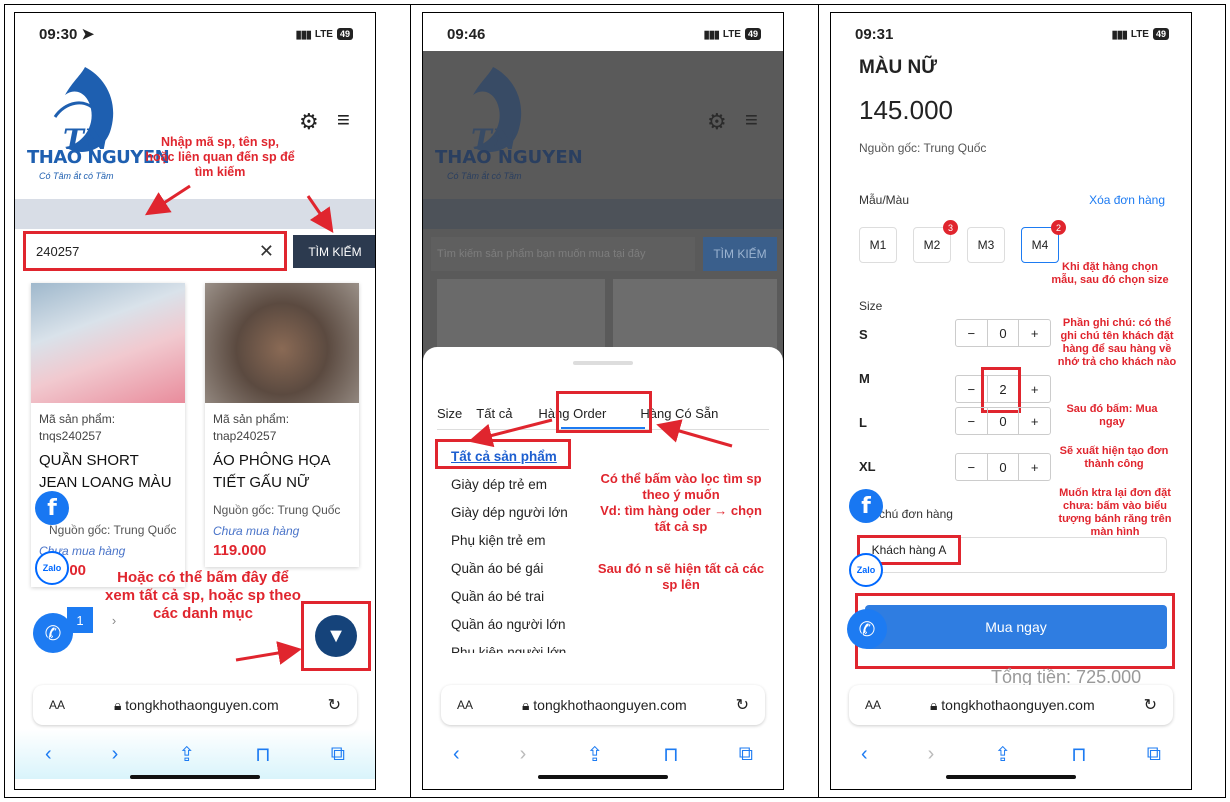  I want to click on annotation-filter-3: Sau đó n sẽ hiện tất cả các sp lên, so click(681, 576).